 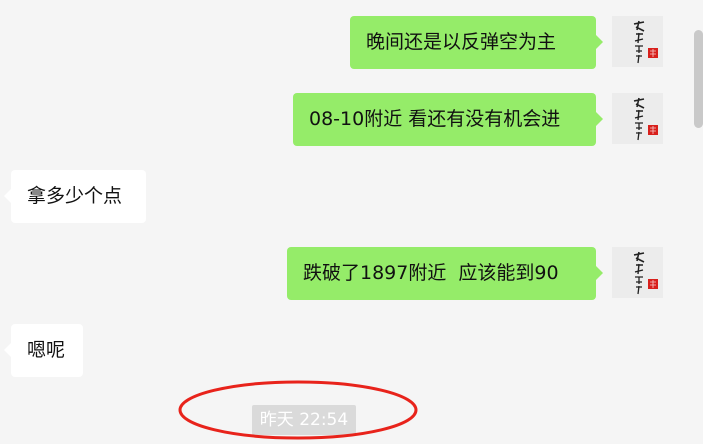 I want to click on scrollbar-thumb, so click(x=698, y=79).